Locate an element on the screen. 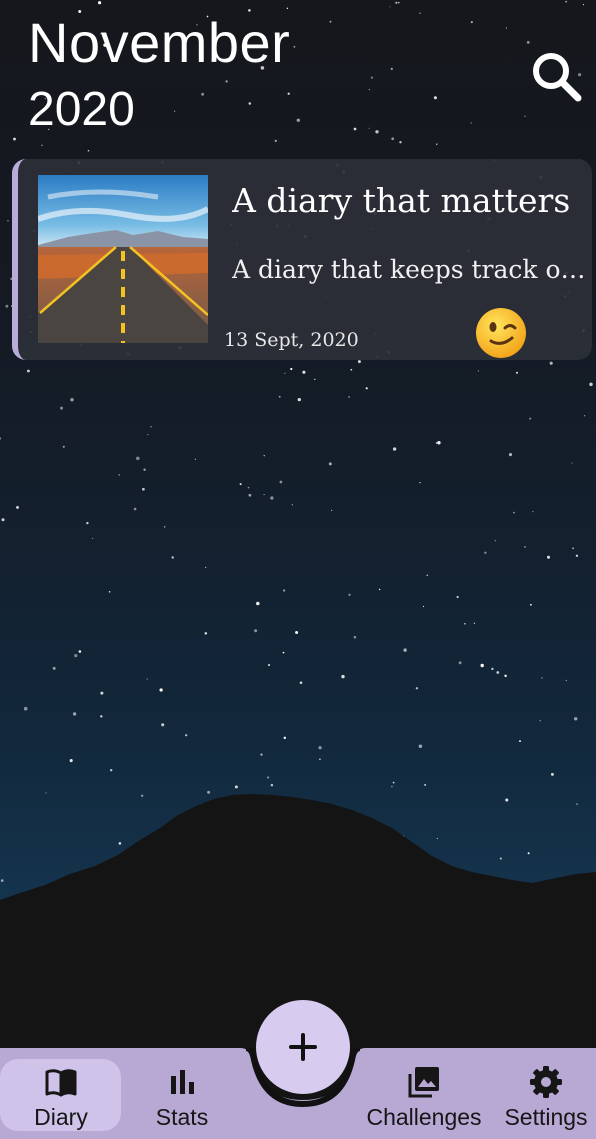 This screenshot has height=1139, width=596. search-button is located at coordinates (556, 76).